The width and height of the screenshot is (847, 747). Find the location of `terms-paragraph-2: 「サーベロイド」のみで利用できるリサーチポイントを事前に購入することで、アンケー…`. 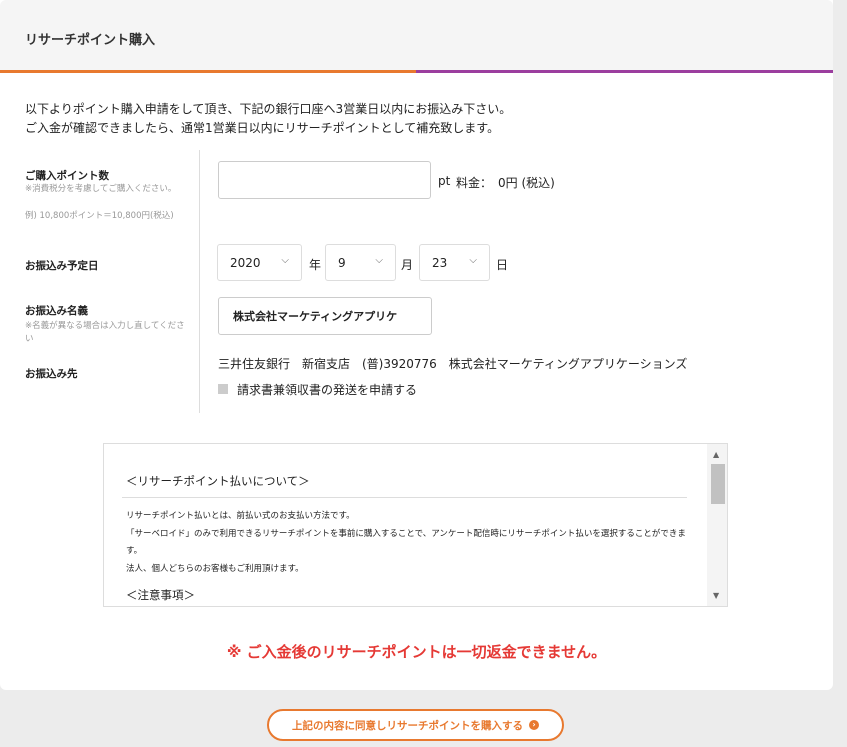

terms-paragraph-2: 「サーベロイド」のみで利用できるリサーチポイントを事前に購入することで、アンケー… is located at coordinates (406, 542).